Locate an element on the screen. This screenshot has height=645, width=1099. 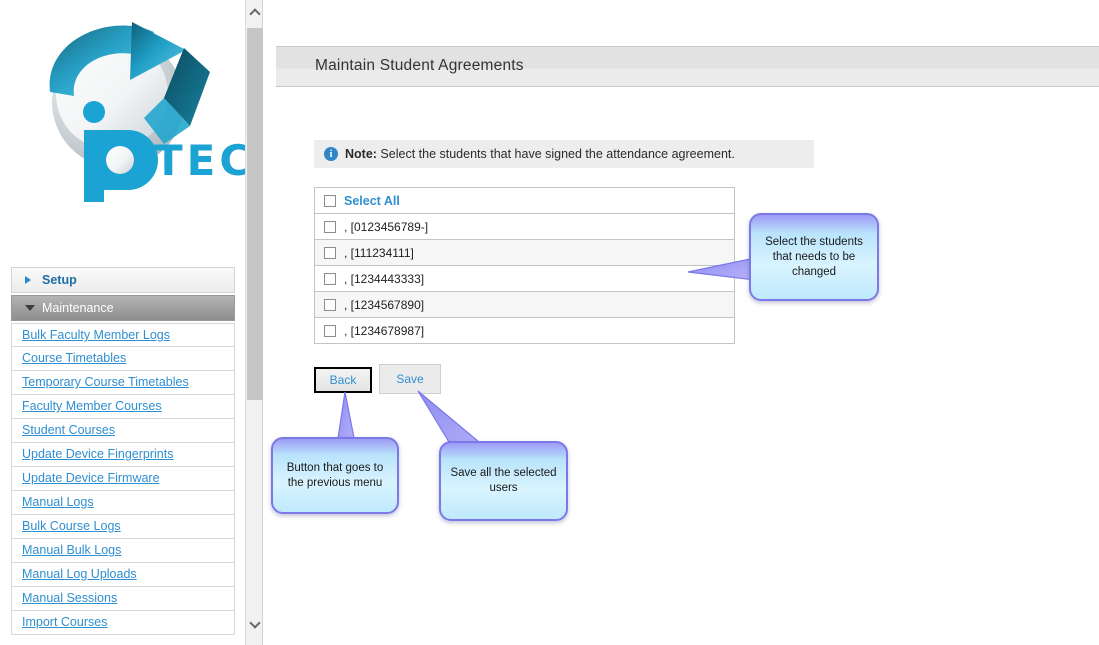
table-row: , [1234443333] is located at coordinates (524, 278).